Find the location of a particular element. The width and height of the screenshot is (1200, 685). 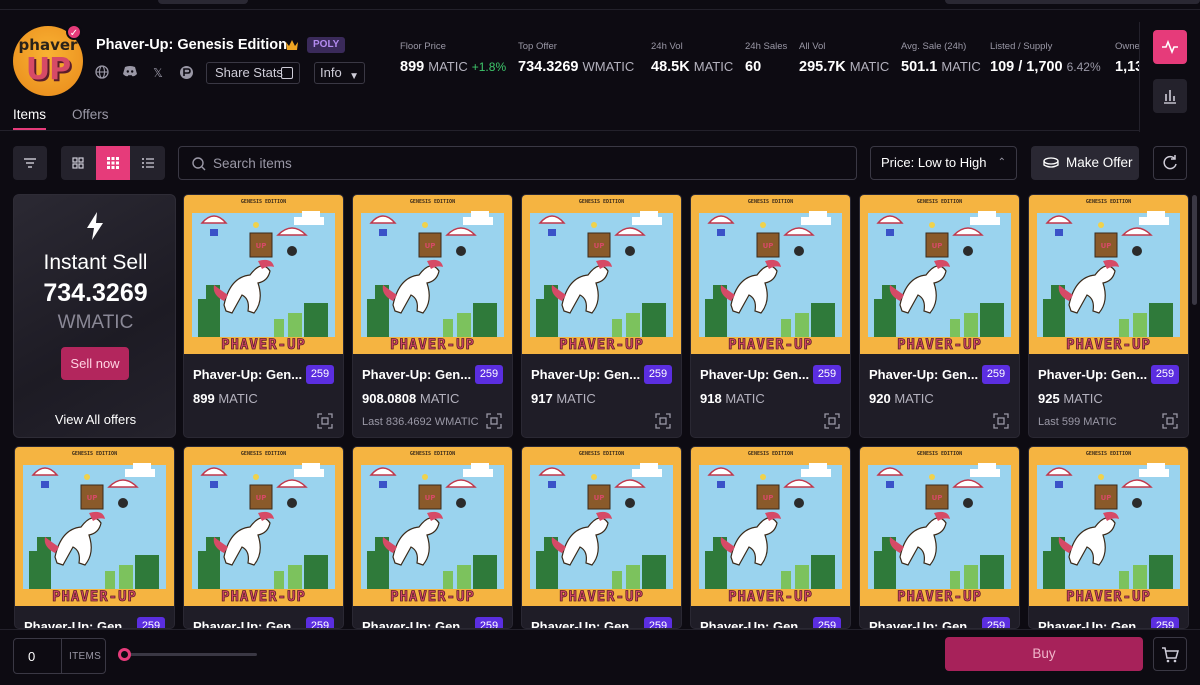

sort-select: Price: Low to High ⌃⌄ is located at coordinates (943, 173).